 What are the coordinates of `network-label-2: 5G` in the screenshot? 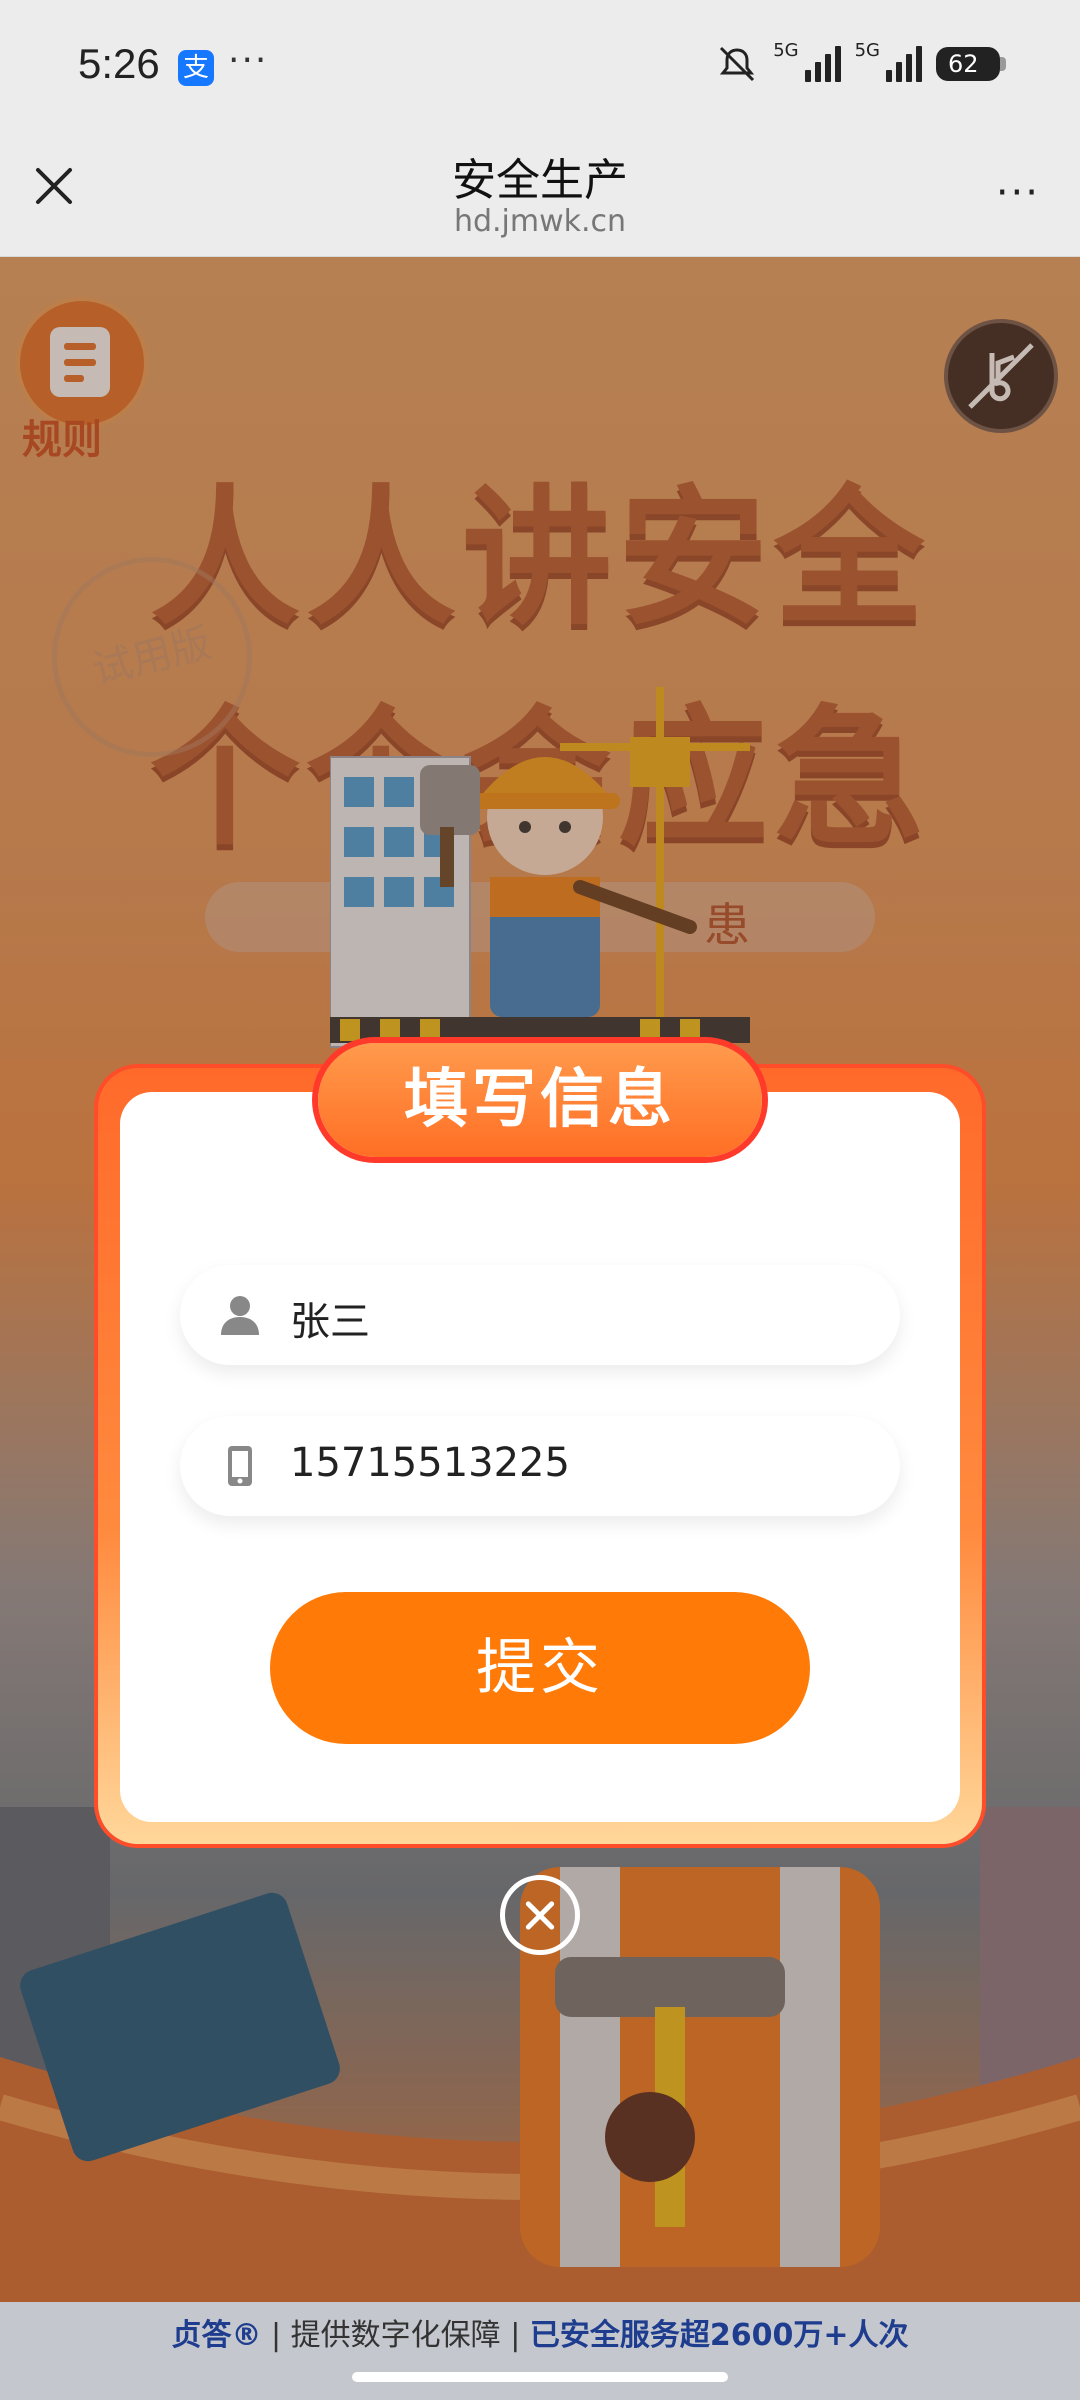 It's located at (867, 50).